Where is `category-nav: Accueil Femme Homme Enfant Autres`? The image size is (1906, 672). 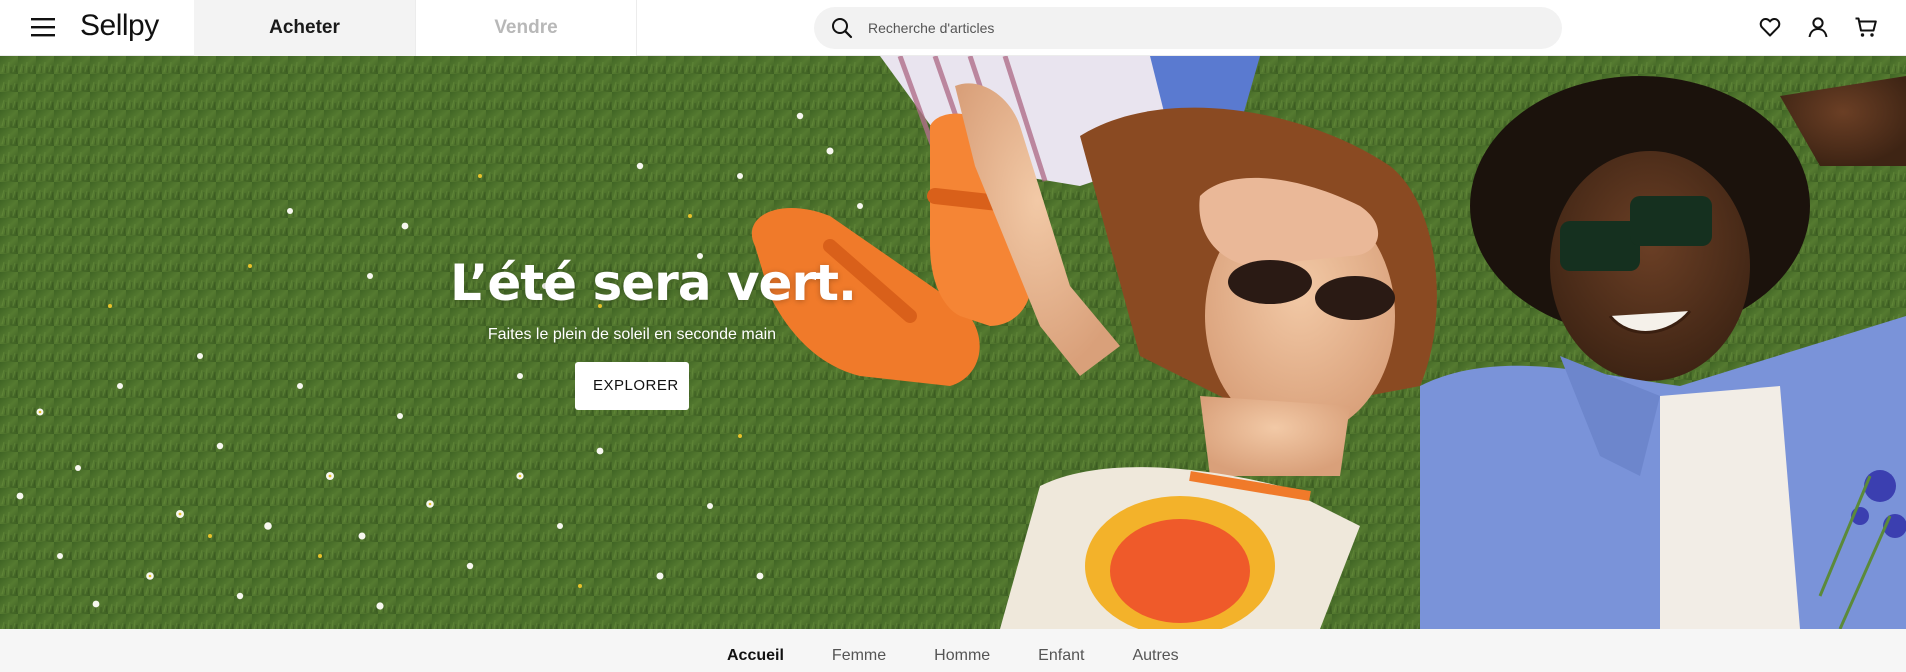
category-nav: Accueil Femme Homme Enfant Autres is located at coordinates (953, 650).